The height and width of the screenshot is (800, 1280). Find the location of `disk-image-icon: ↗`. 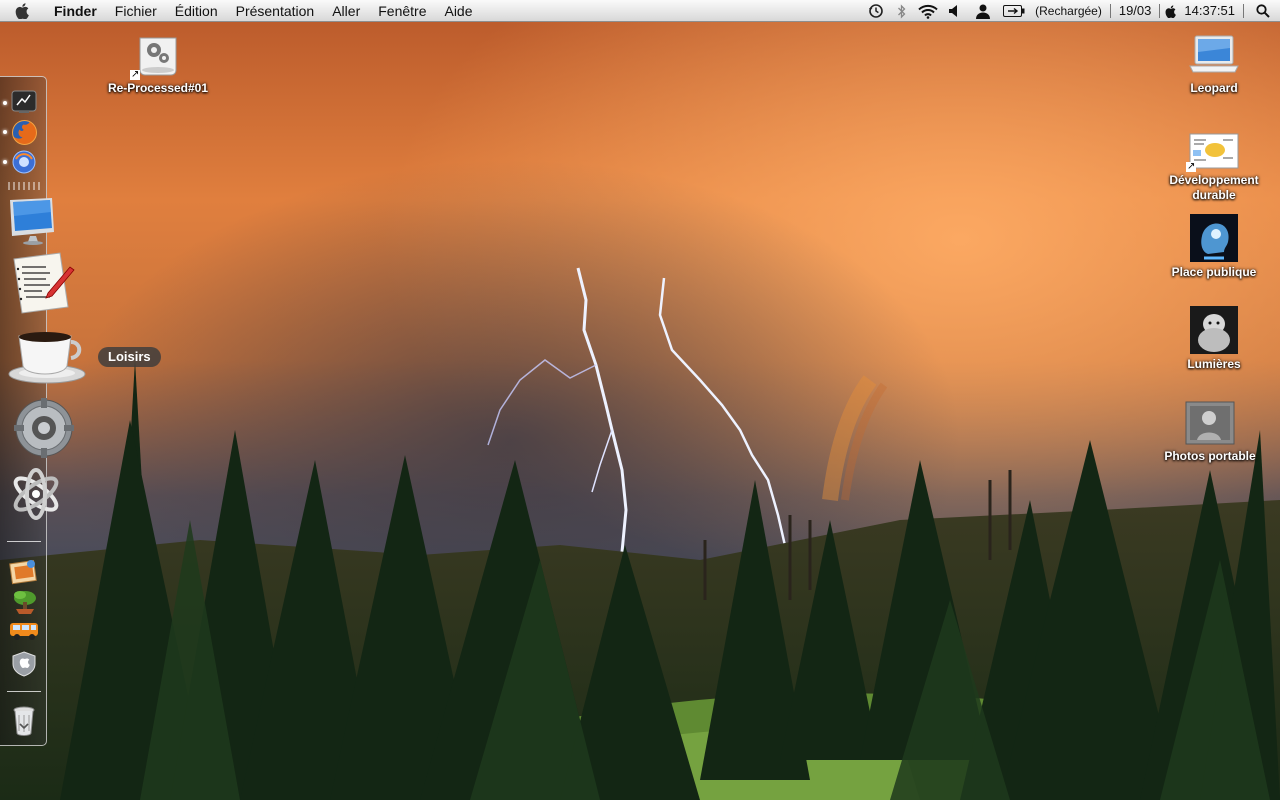

disk-image-icon: ↗ is located at coordinates (157, 55).